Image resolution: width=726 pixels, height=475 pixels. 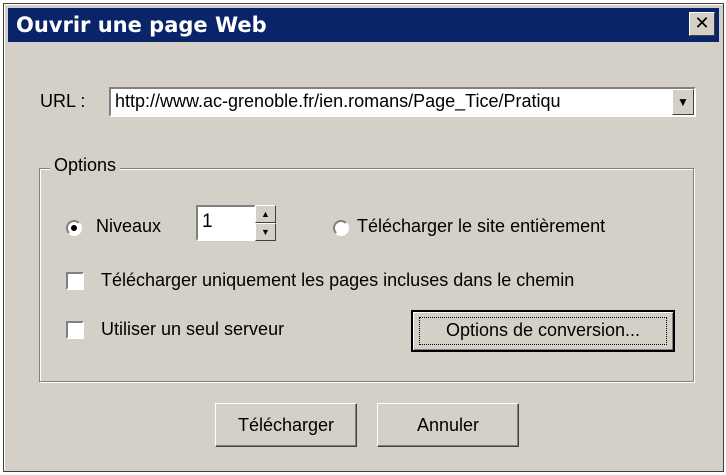 I want to click on arrow-down-icon: ▼, so click(x=265, y=232).